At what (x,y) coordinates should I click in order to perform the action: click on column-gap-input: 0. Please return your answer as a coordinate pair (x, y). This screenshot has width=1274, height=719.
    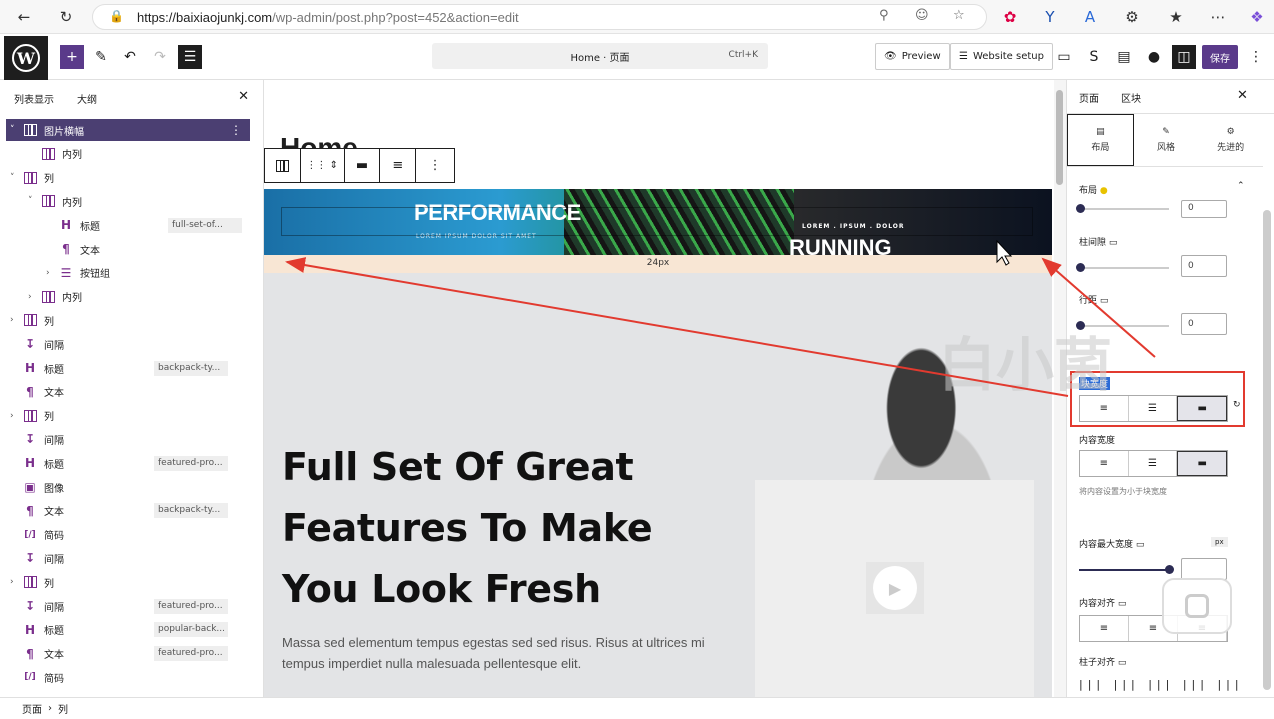
    Looking at the image, I should click on (1204, 266).